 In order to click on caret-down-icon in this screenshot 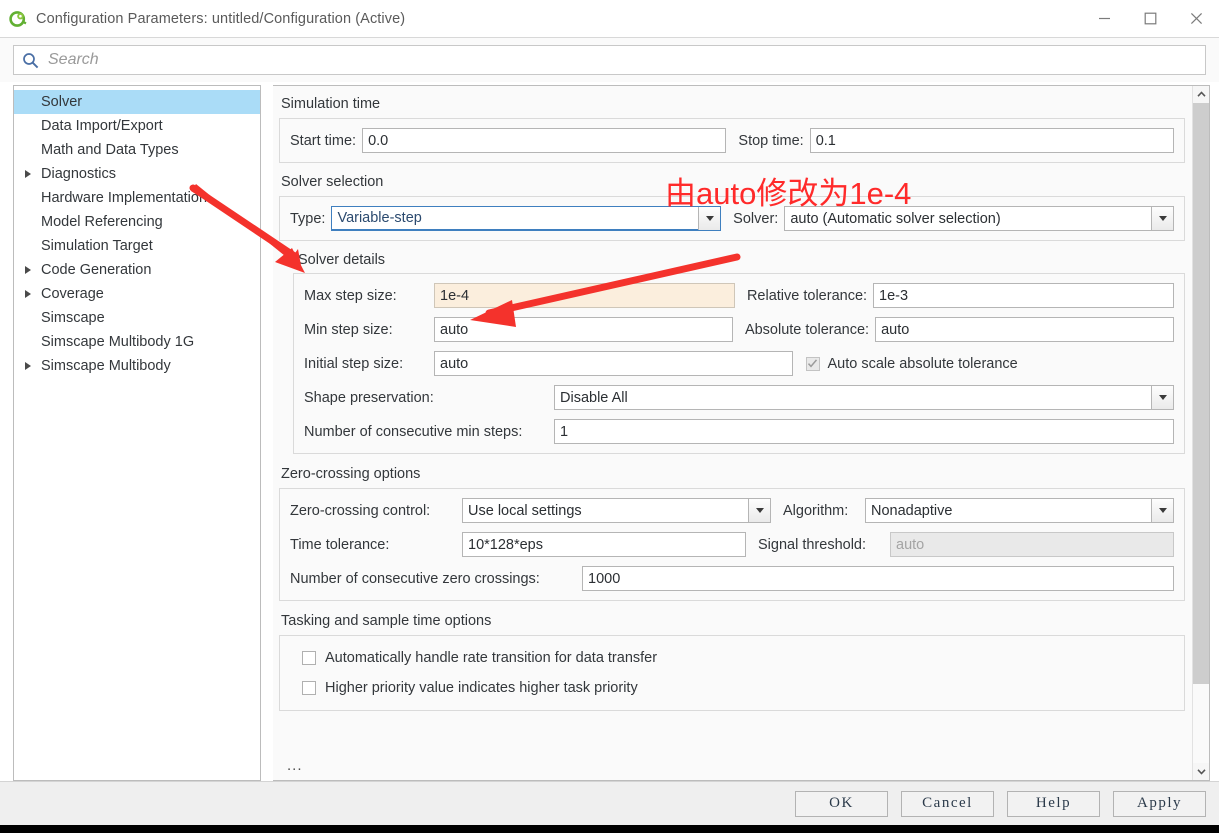, I will do `click(286, 260)`.